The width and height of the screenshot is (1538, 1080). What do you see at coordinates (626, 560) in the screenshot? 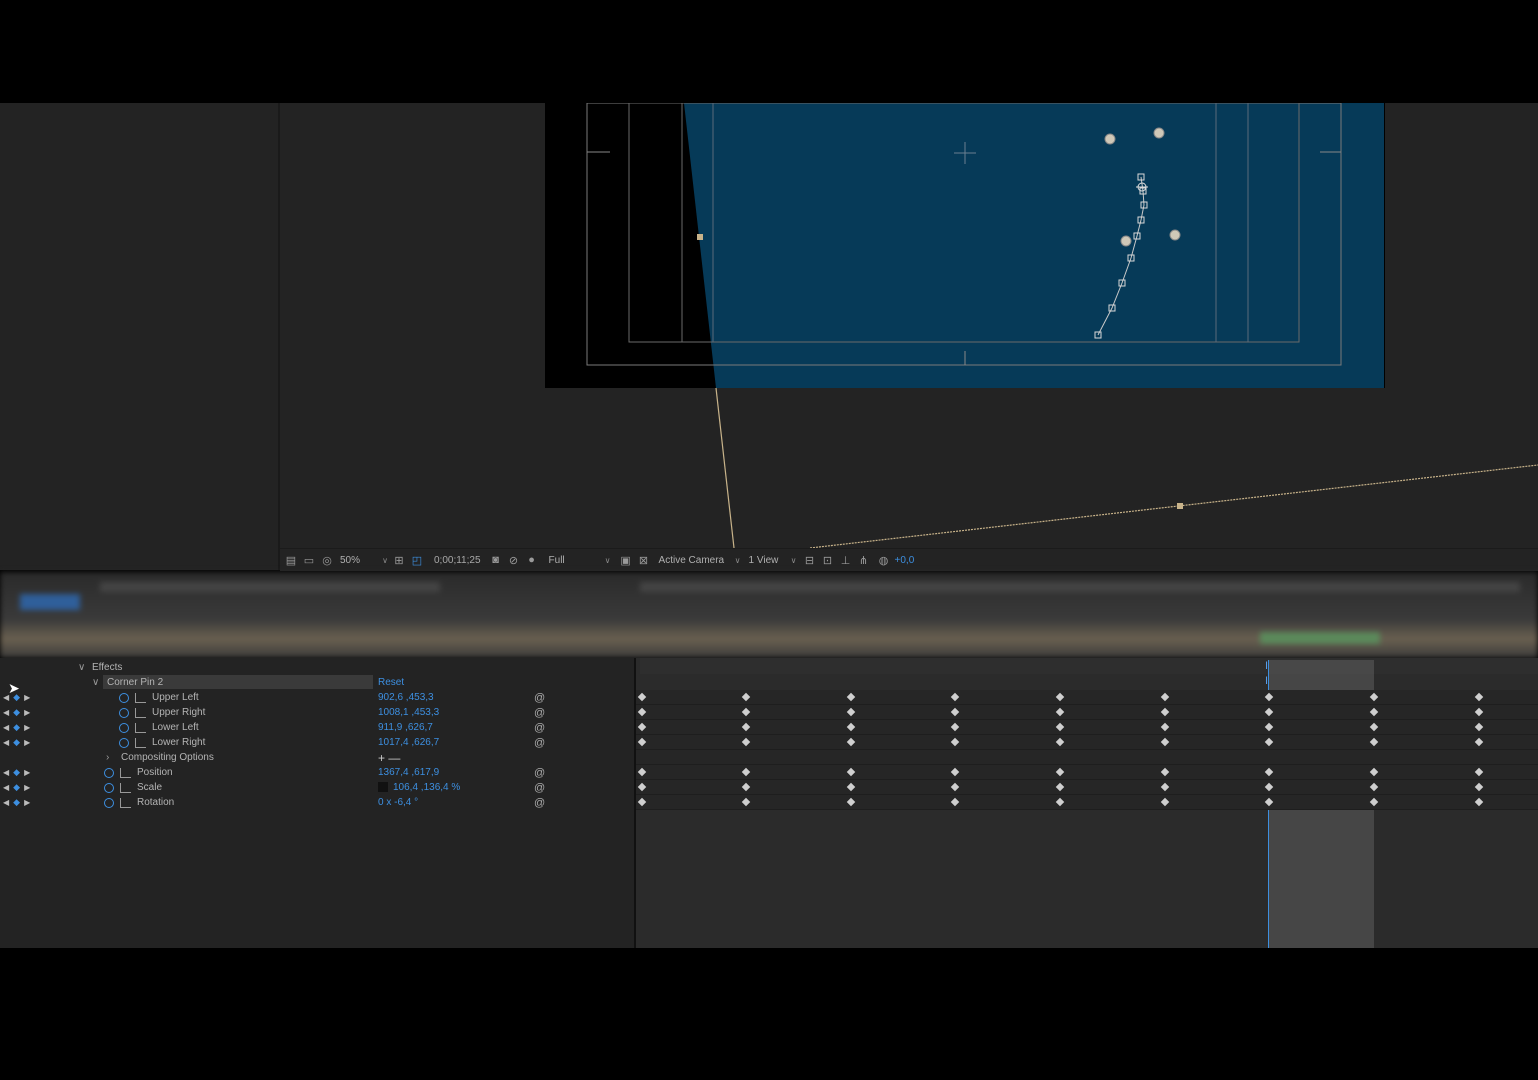
I see `fast-previews-icon: ▣` at bounding box center [626, 560].